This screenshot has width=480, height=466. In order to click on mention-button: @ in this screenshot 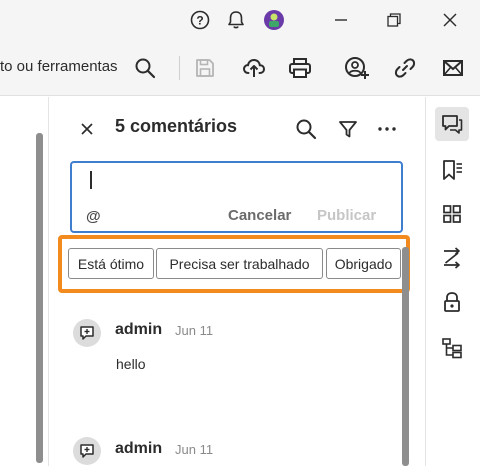, I will do `click(93, 216)`.